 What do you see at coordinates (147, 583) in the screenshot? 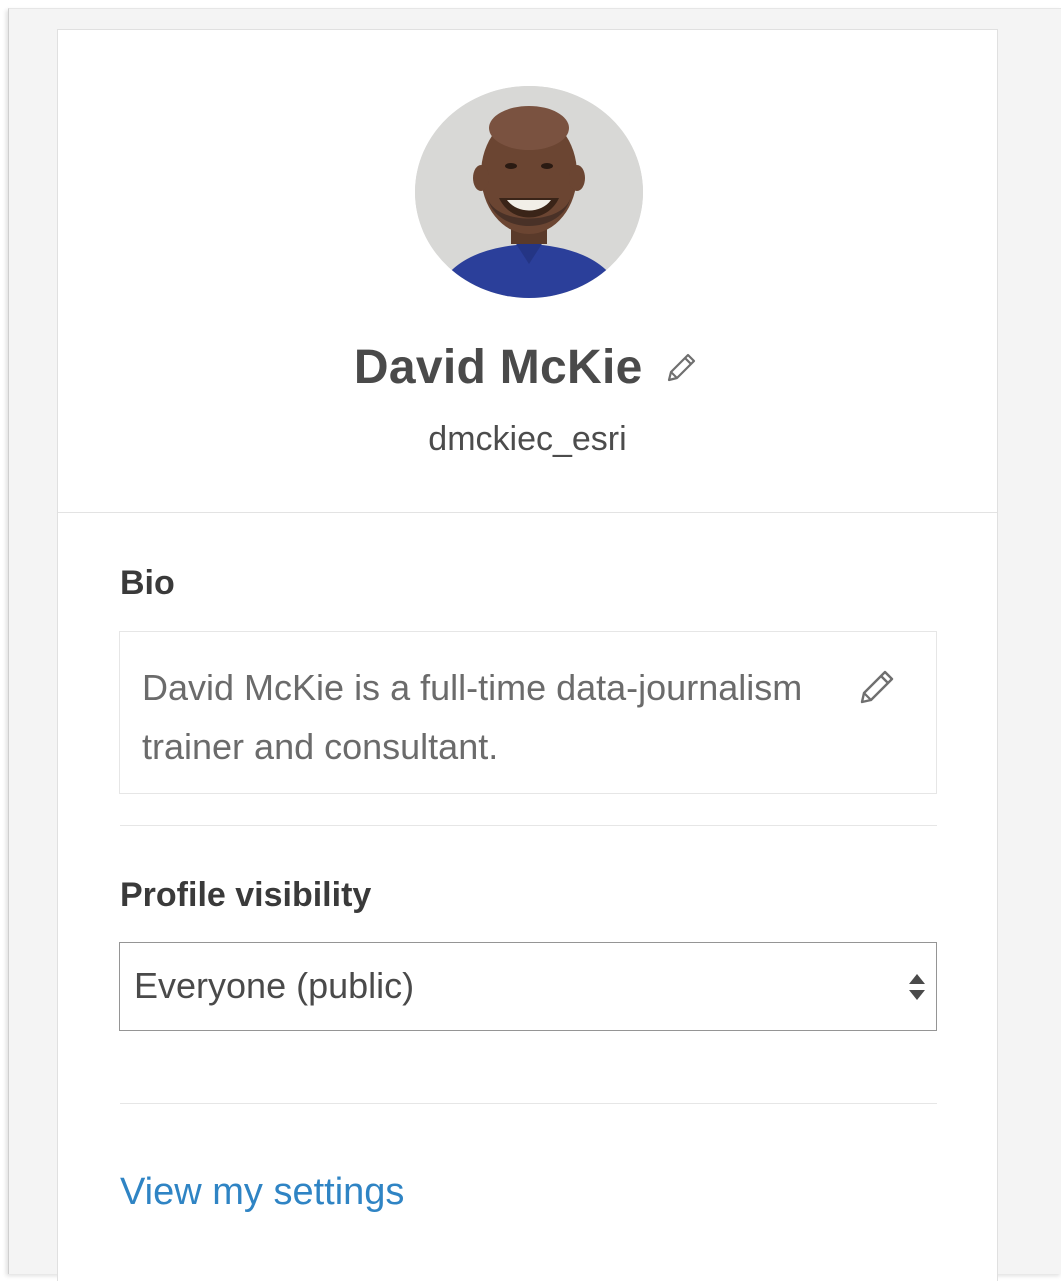
I see `bio-label: Bio` at bounding box center [147, 583].